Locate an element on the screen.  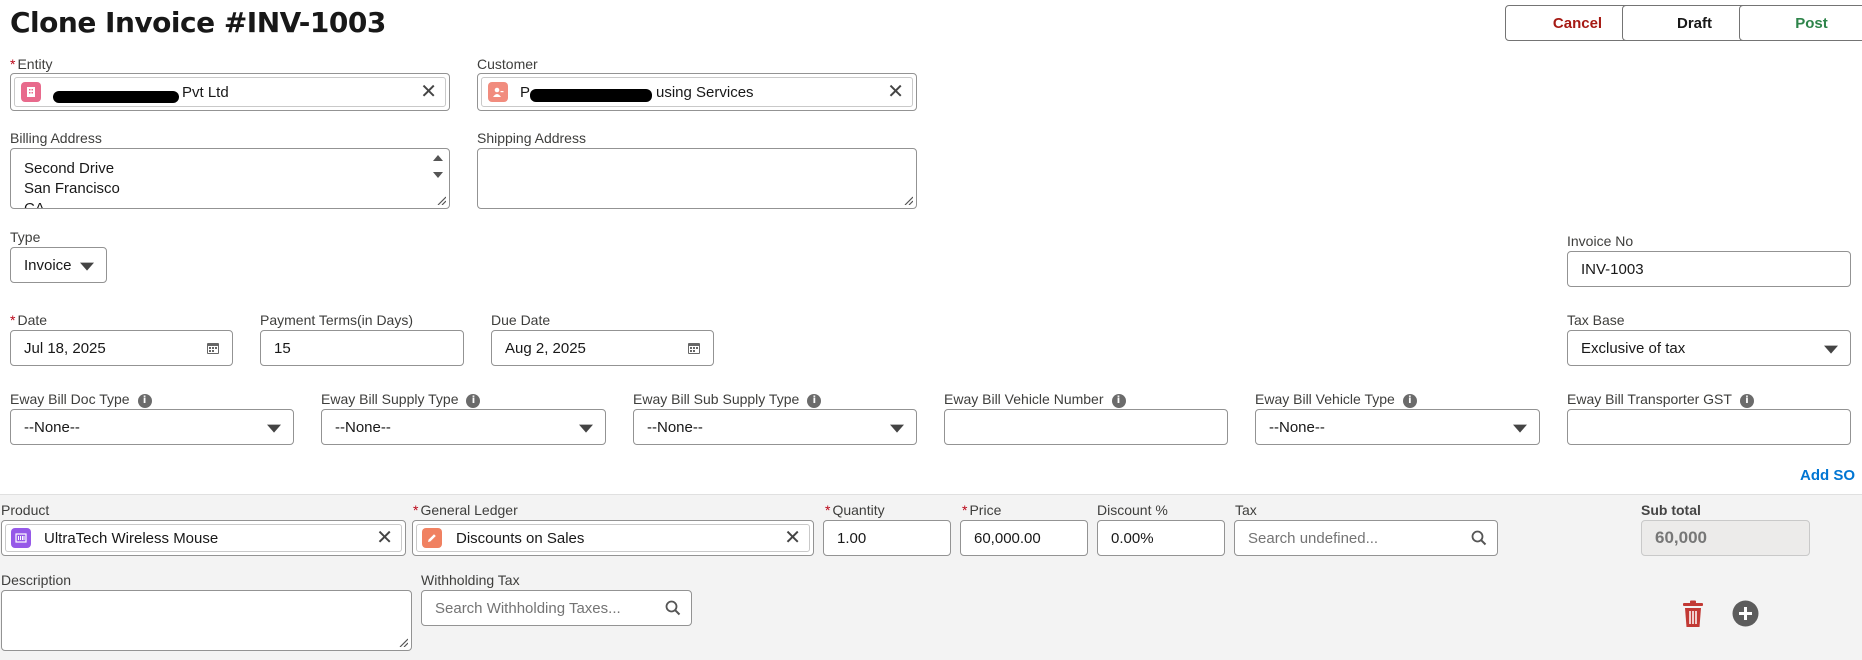
add-row-button is located at coordinates (1745, 616).